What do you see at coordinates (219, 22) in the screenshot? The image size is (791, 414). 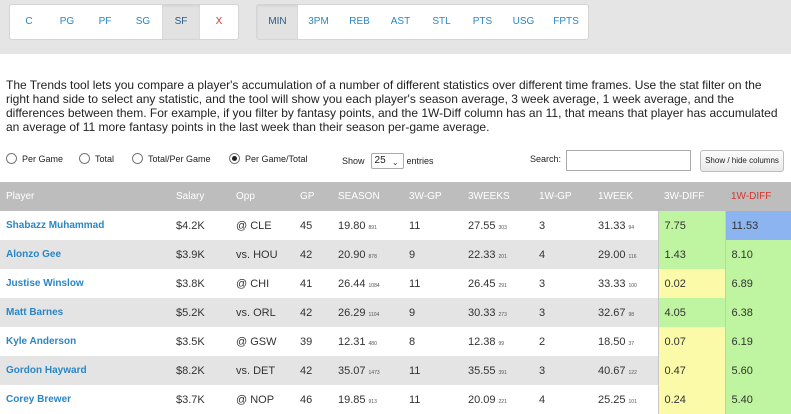 I see `clear-position-button: X` at bounding box center [219, 22].